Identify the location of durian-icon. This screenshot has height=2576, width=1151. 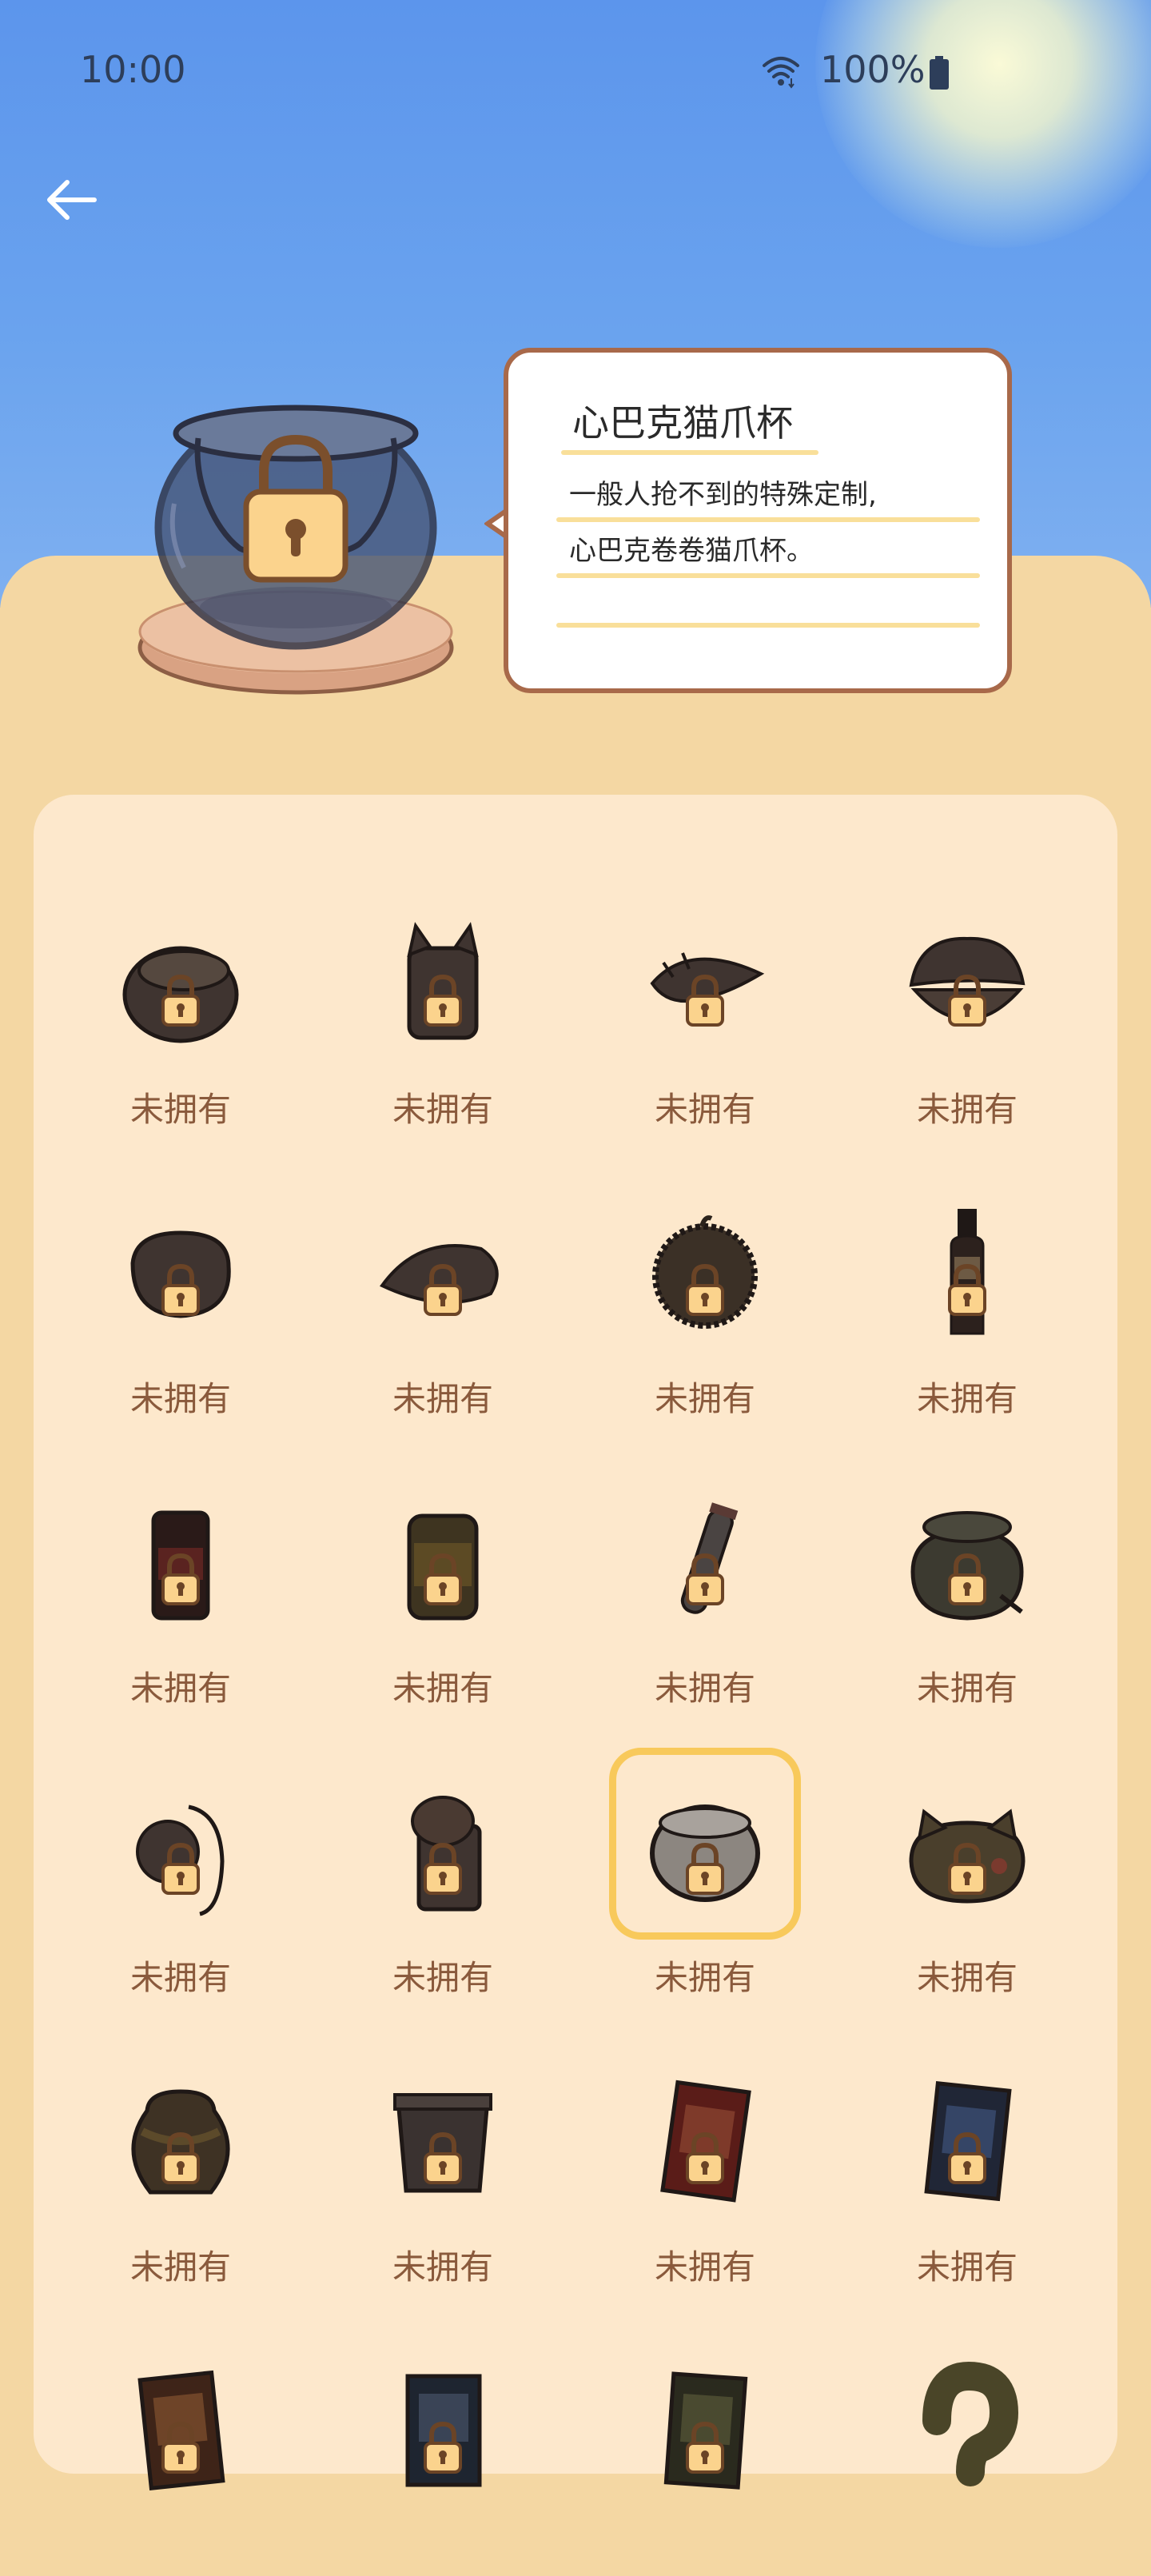
(705, 1272).